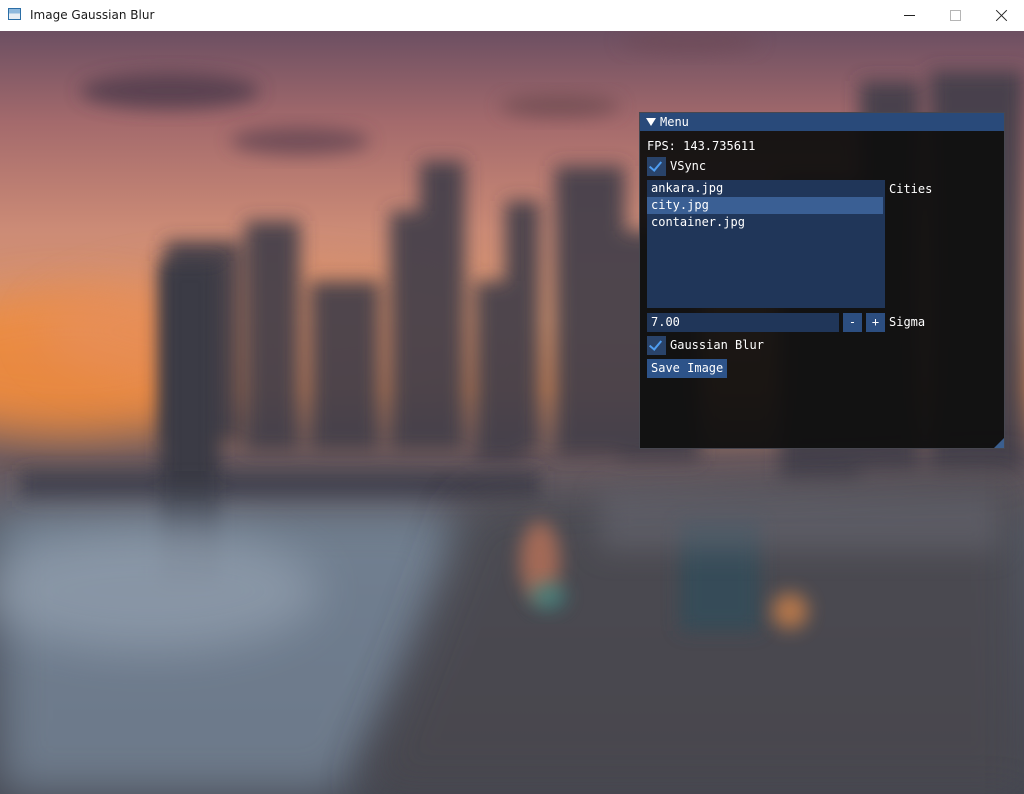 This screenshot has width=1024, height=794. What do you see at coordinates (999, 443) in the screenshot?
I see `resize-grip-icon` at bounding box center [999, 443].